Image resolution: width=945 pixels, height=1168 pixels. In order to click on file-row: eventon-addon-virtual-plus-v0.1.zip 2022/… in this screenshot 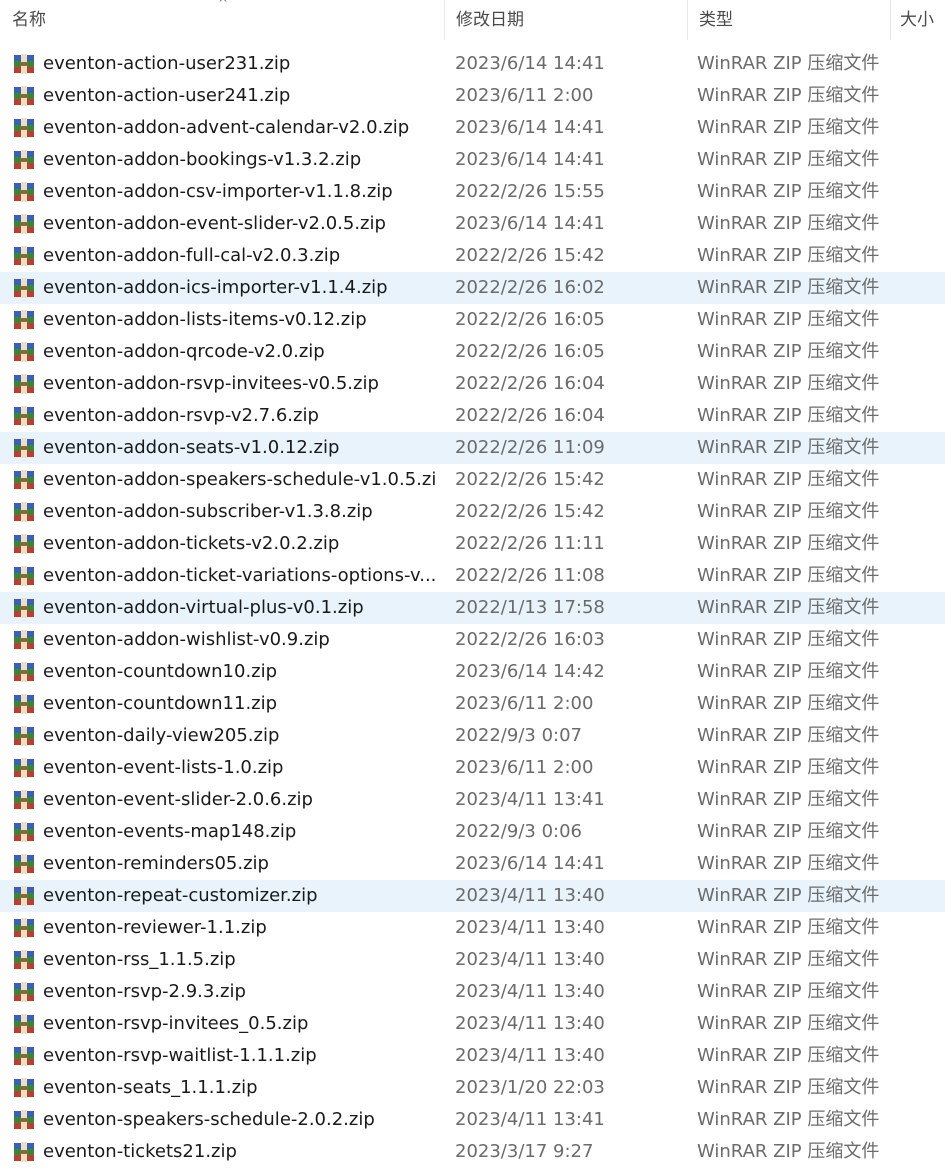, I will do `click(472, 608)`.